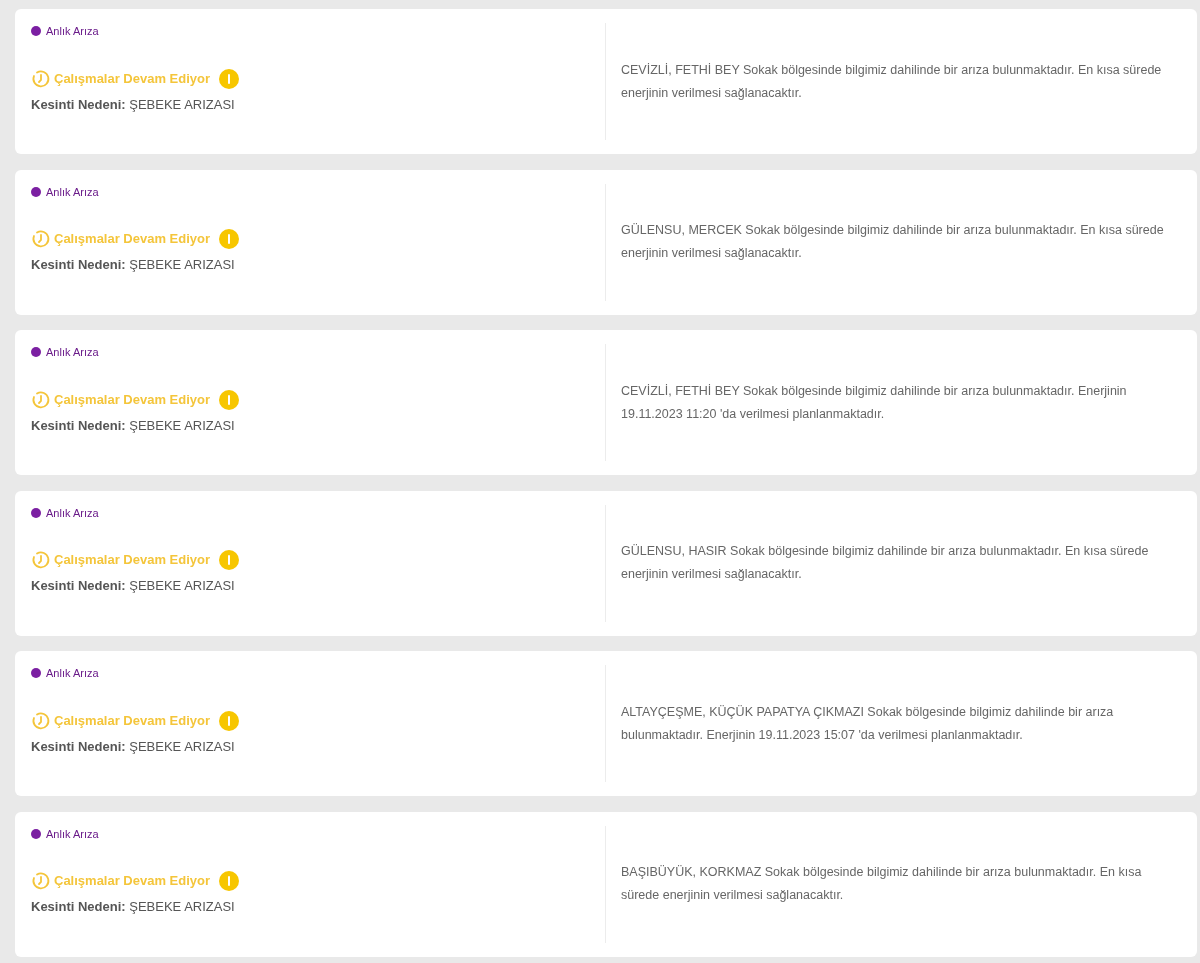 The width and height of the screenshot is (1200, 963). What do you see at coordinates (893, 242) in the screenshot?
I see `outage-message: GÜLENSU, MERCEK Sokak bölgesinde bilgimiz dahilinde bir arıza bulunmaktadır. En kısa sürede enerjinin verilmesi sağlanacaktır.` at bounding box center [893, 242].